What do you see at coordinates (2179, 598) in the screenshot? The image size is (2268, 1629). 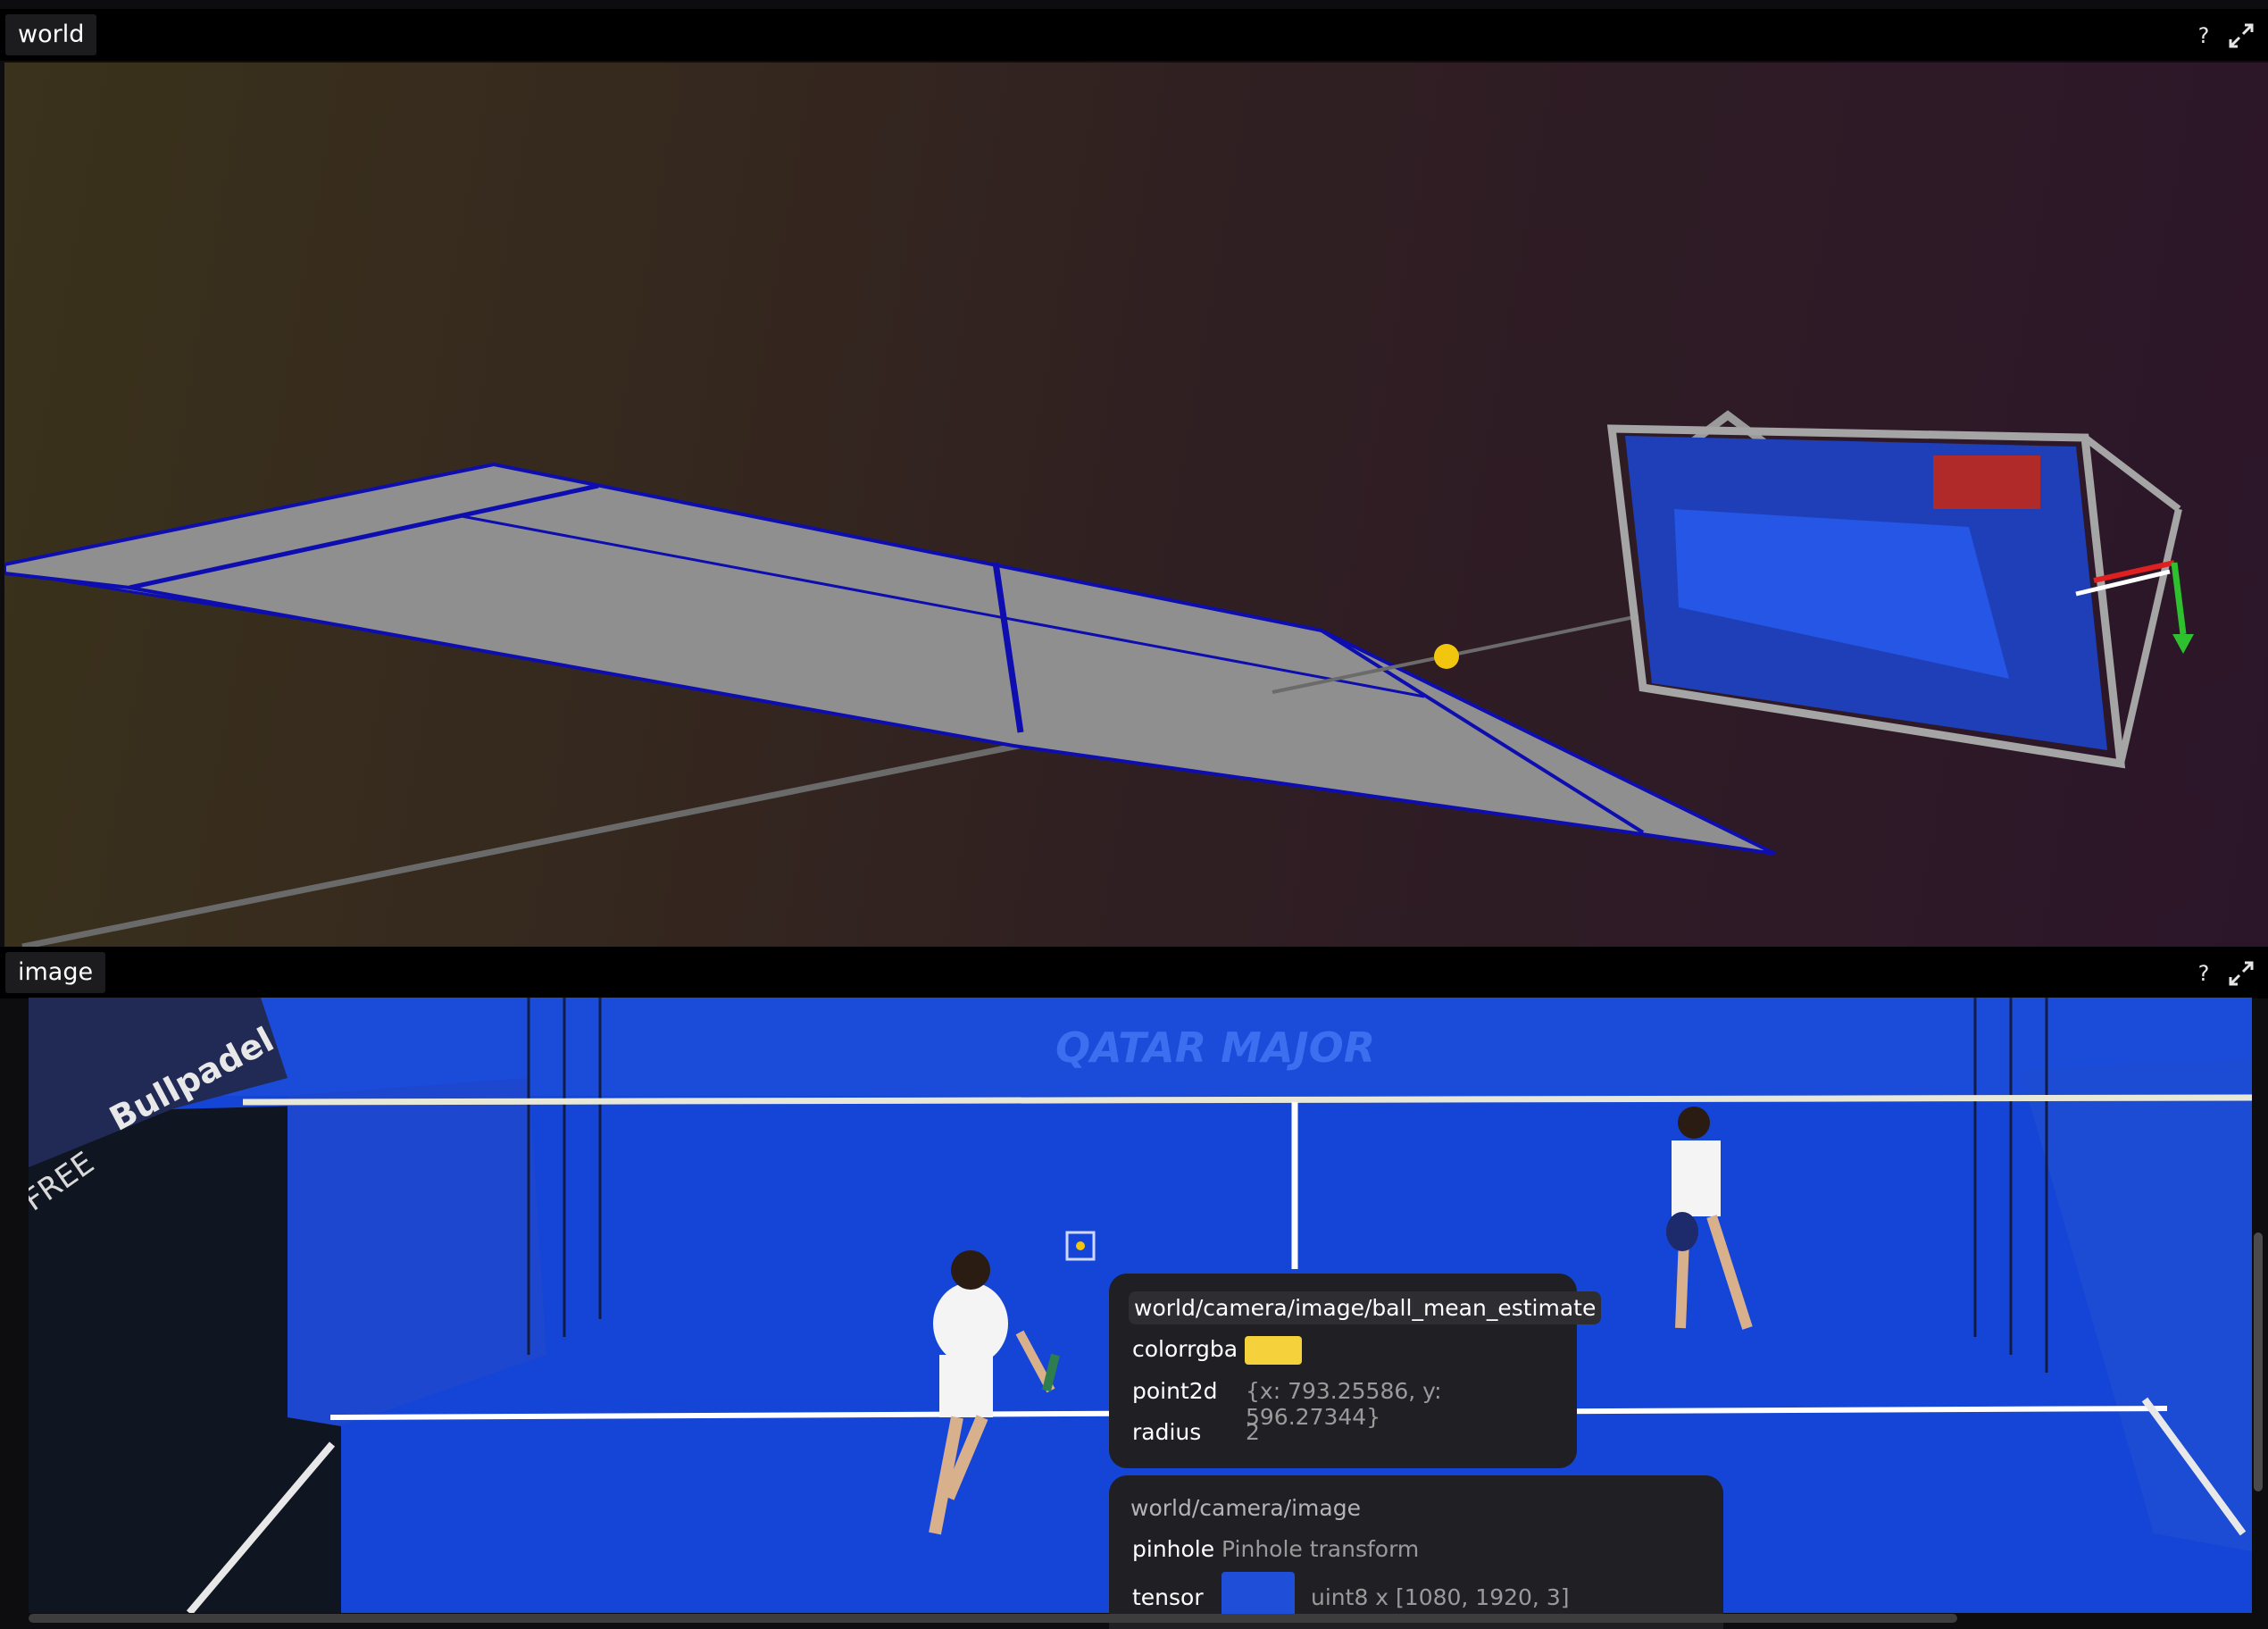 I see `camera-axis-z` at bounding box center [2179, 598].